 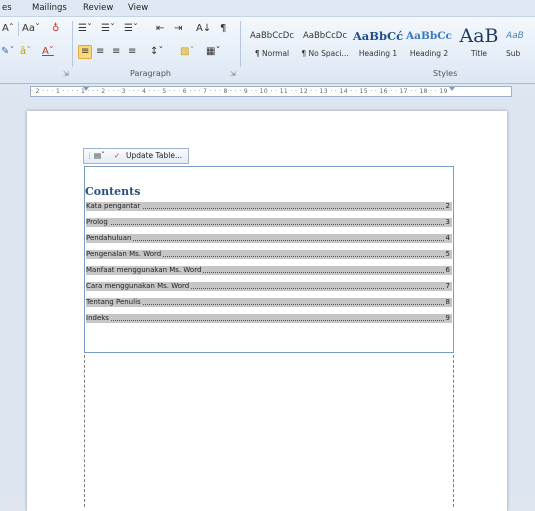 I want to click on style-subtitle: AaB Sub, so click(x=520, y=41).